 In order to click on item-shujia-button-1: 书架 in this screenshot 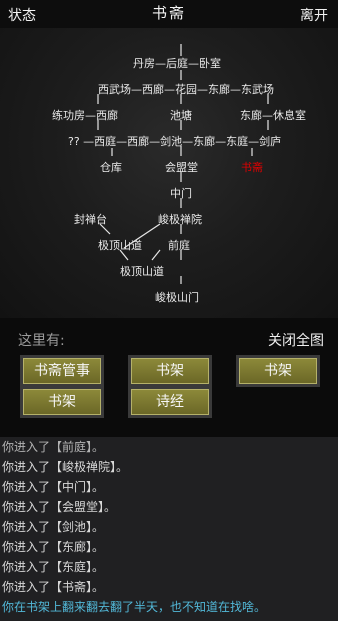, I will do `click(170, 371)`.